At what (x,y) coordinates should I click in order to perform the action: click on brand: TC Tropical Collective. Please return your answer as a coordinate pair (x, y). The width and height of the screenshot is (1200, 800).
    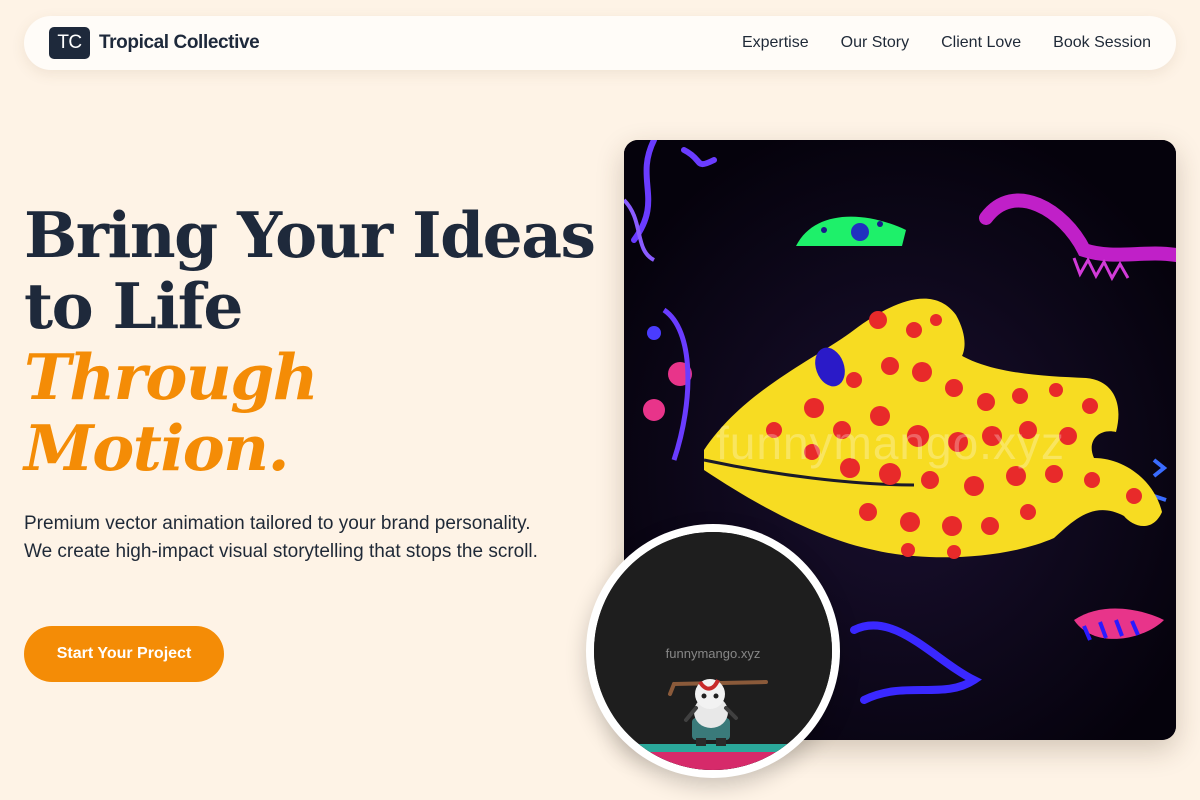
    Looking at the image, I should click on (154, 43).